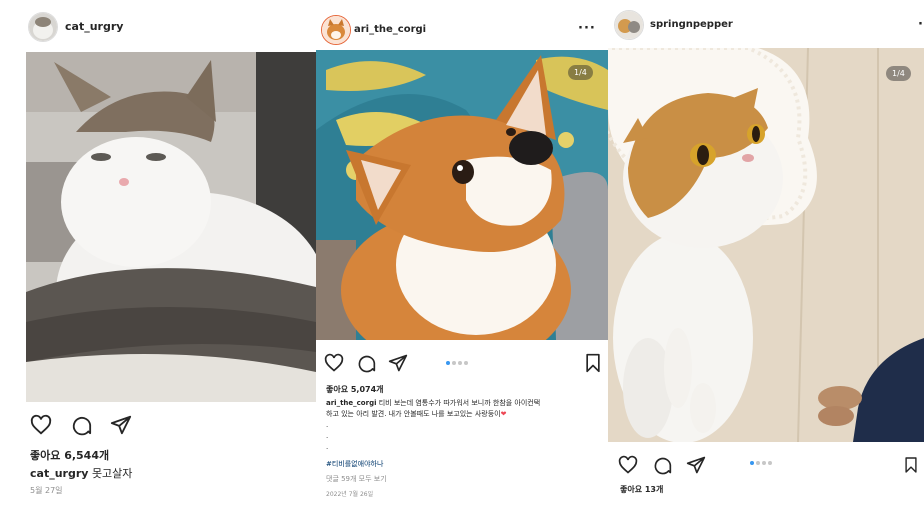 The image size is (924, 524). Describe the element at coordinates (59, 473) in the screenshot. I see `caption-username: cat_urgry` at that location.